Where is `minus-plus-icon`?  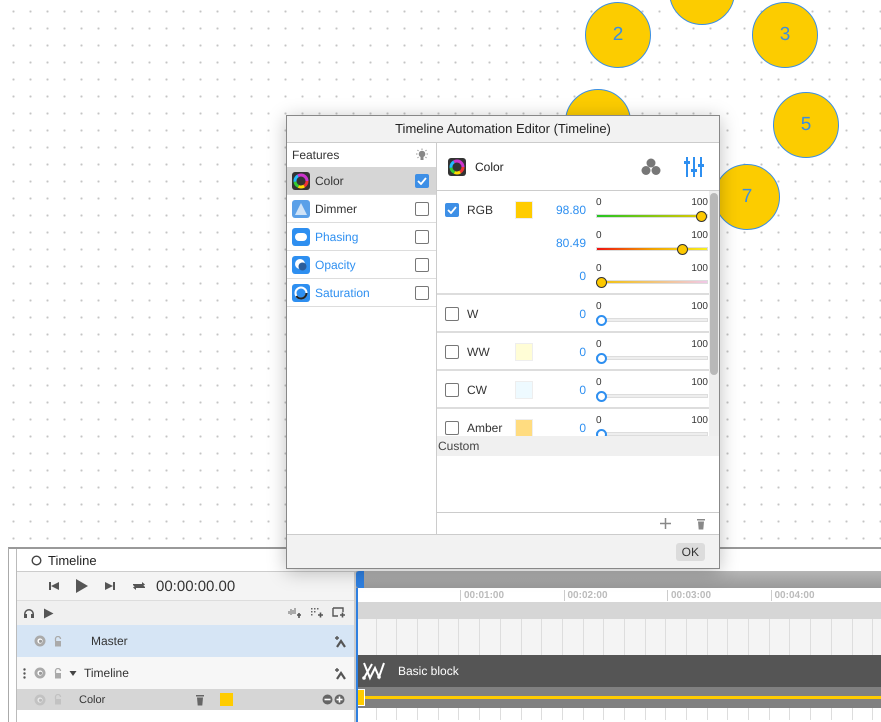 minus-plus-icon is located at coordinates (334, 699).